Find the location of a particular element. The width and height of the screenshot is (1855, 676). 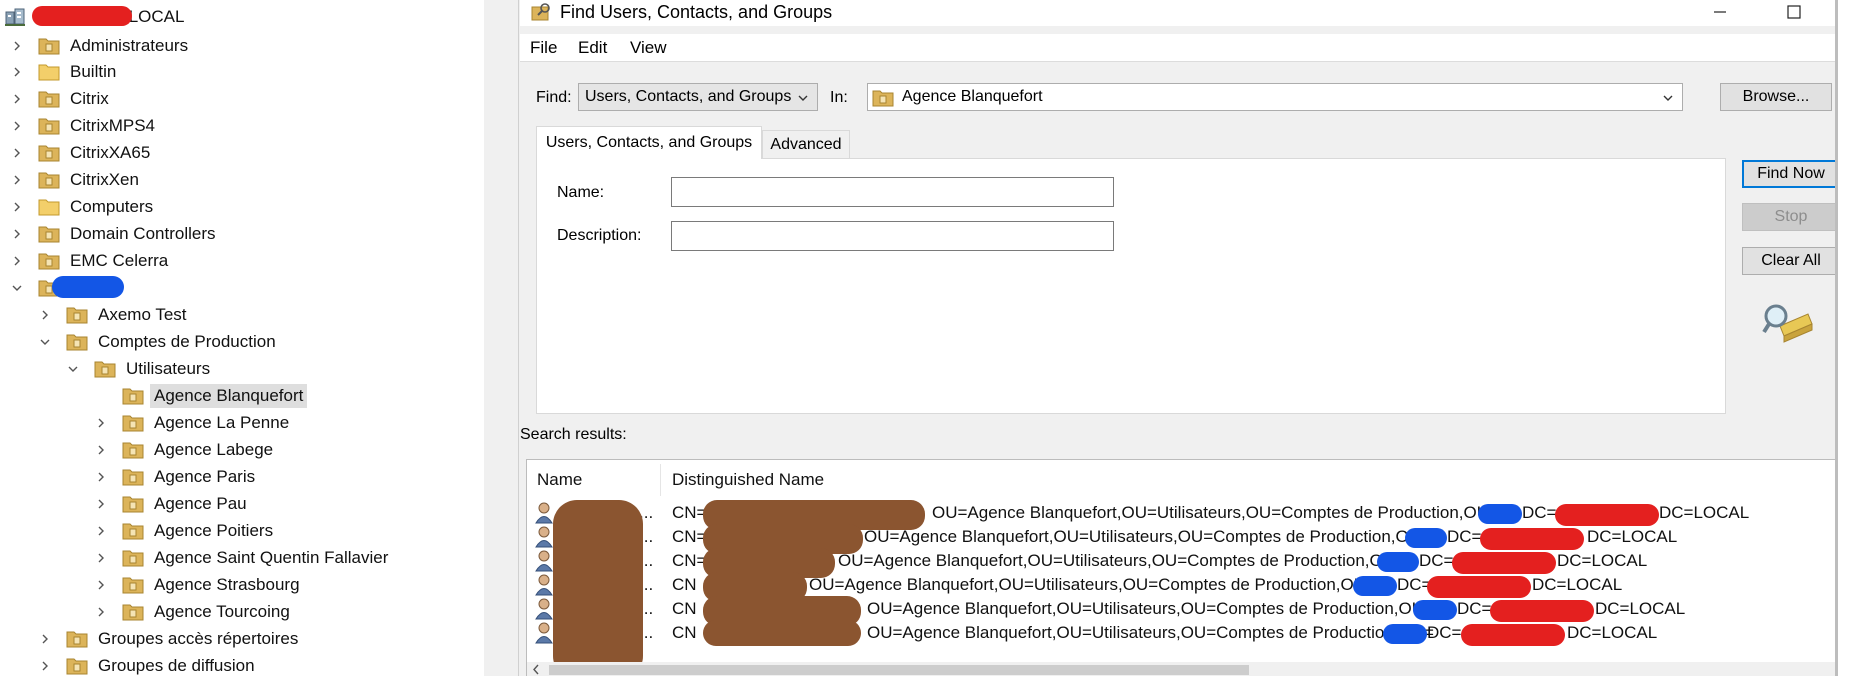

tree-item-emc-celerra: EMC Celerra is located at coordinates (91, 260).